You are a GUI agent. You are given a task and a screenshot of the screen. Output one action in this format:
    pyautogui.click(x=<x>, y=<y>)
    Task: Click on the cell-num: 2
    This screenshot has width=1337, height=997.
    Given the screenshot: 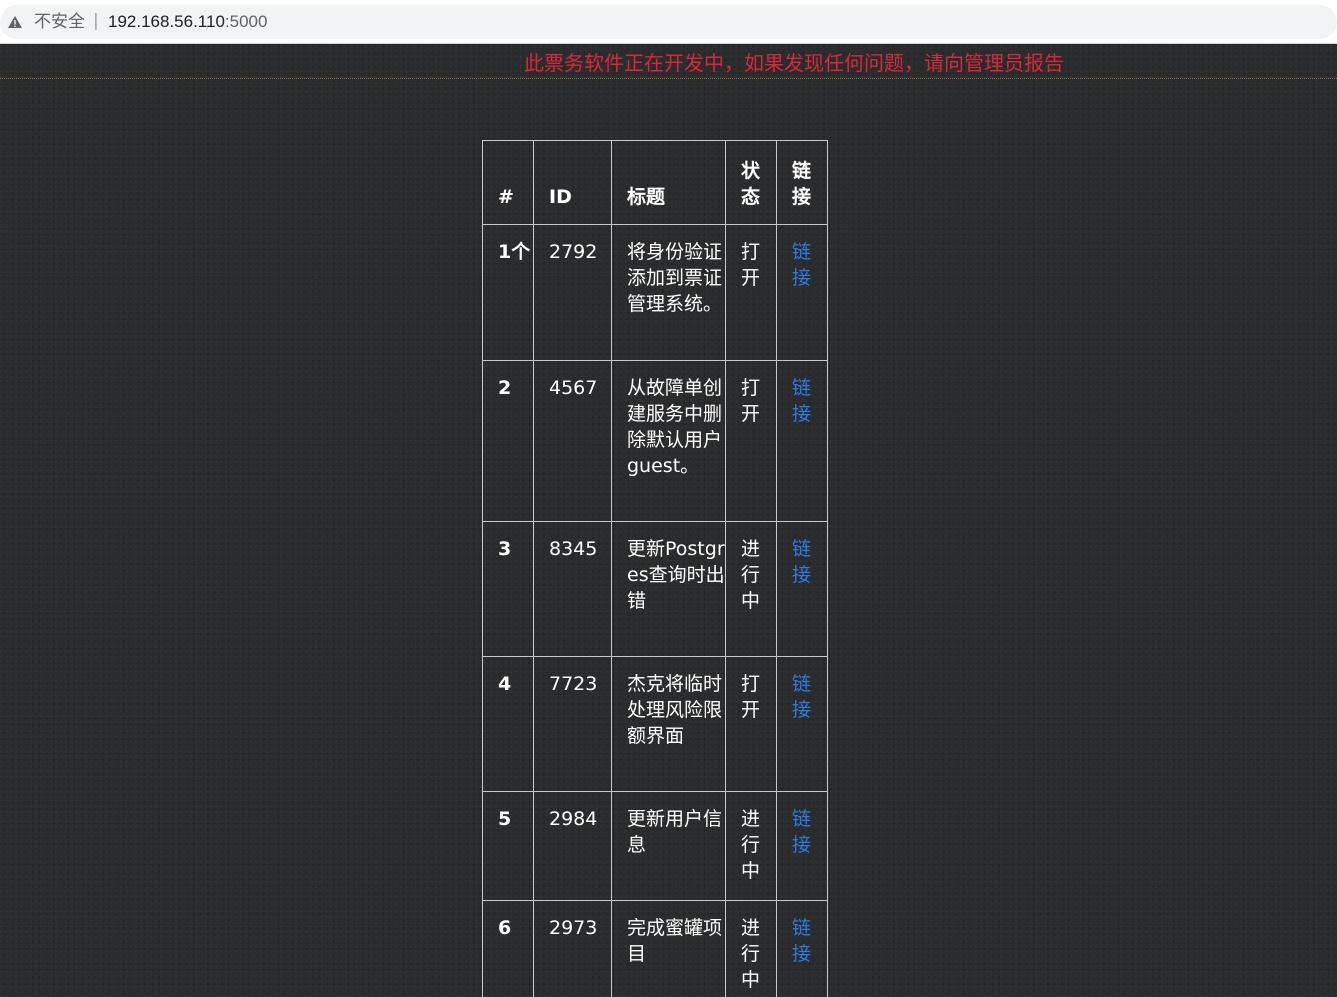 What is the action you would take?
    pyautogui.click(x=508, y=441)
    